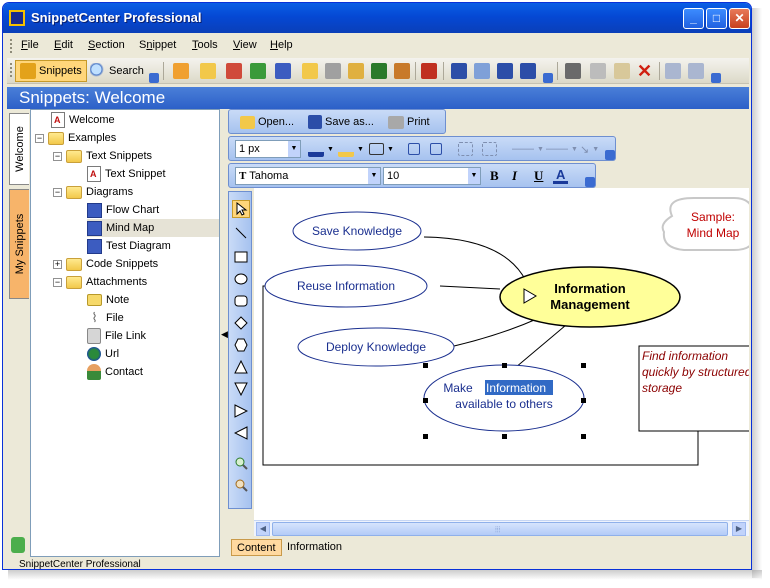 The image size is (770, 588). Describe the element at coordinates (256, 547) in the screenshot. I see `tab-content: Content` at that location.